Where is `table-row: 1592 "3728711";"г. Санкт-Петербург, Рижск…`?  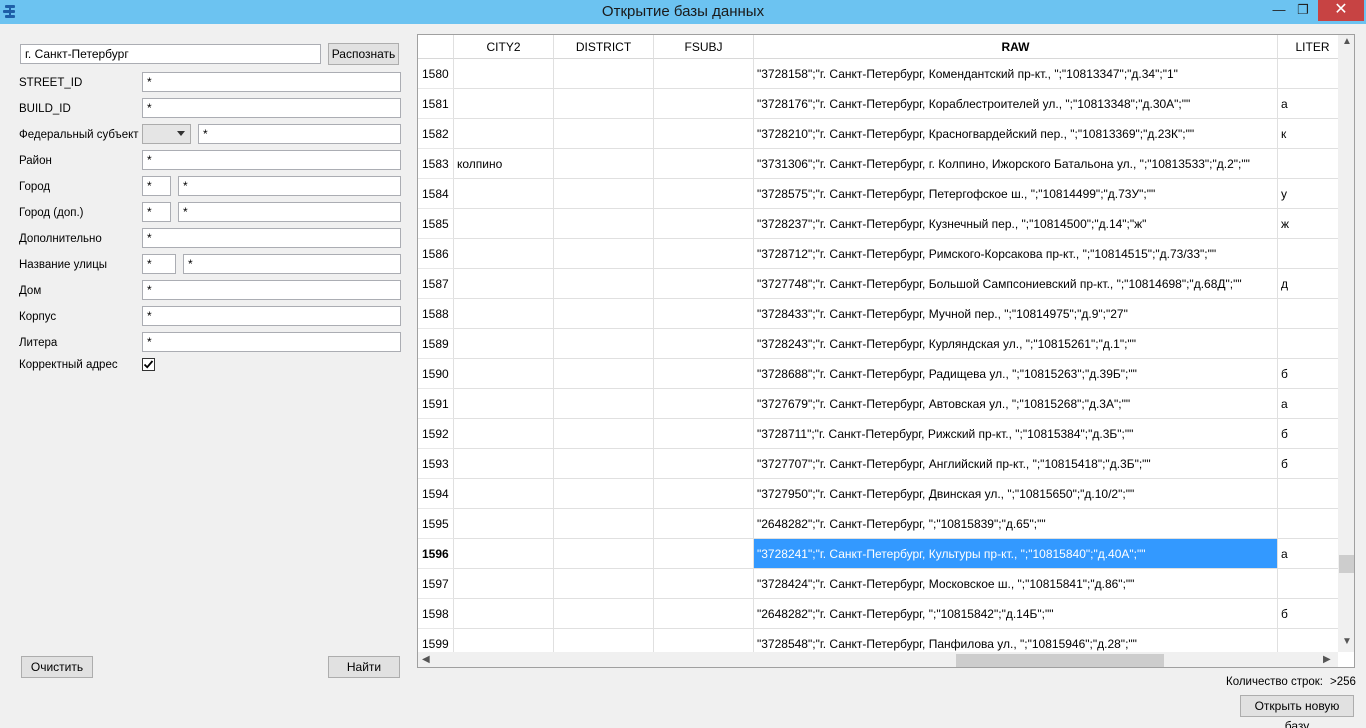
table-row: 1592 "3728711";"г. Санкт-Петербург, Рижск… is located at coordinates (878, 434).